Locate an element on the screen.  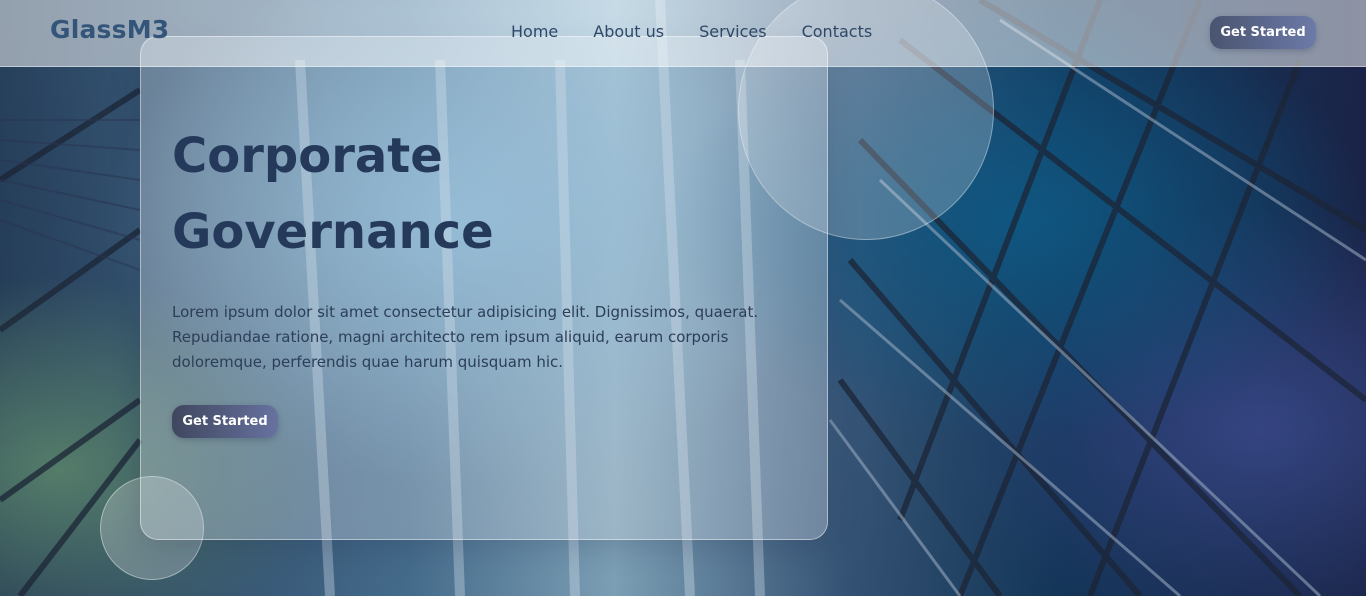
main-nav: Home About us Services Contacts is located at coordinates (691, 32).